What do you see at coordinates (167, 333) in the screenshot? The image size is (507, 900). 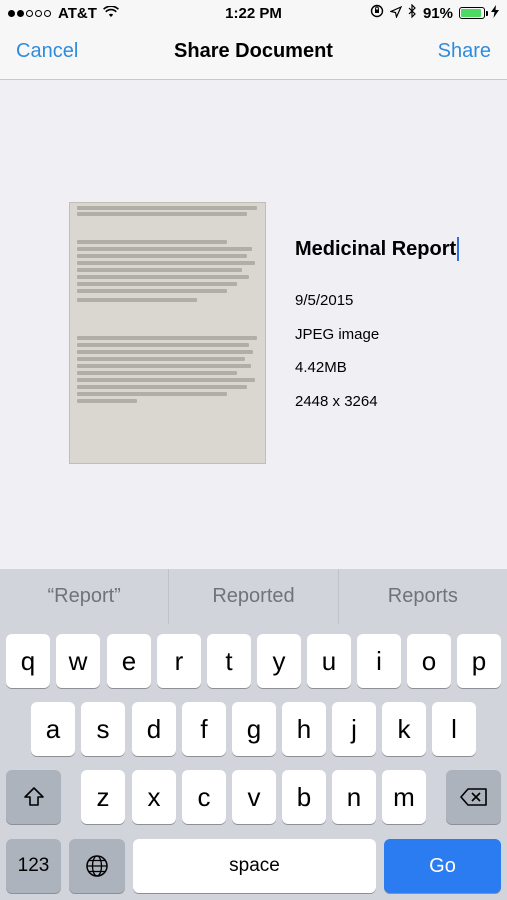 I see `document-thumbnail` at bounding box center [167, 333].